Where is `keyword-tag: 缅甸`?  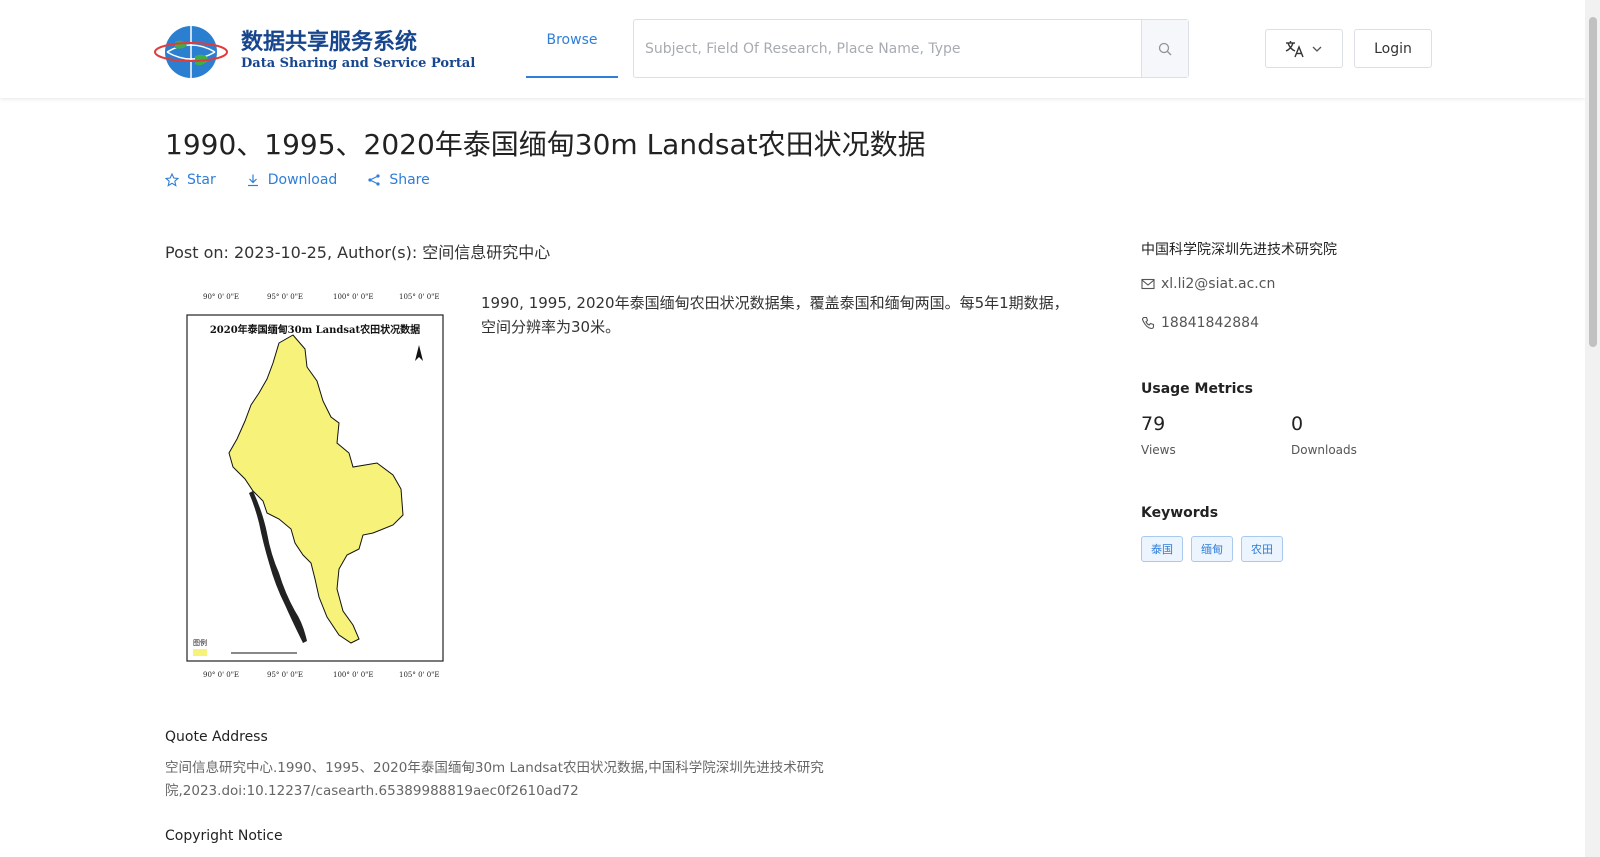
keyword-tag: 缅甸 is located at coordinates (1212, 549).